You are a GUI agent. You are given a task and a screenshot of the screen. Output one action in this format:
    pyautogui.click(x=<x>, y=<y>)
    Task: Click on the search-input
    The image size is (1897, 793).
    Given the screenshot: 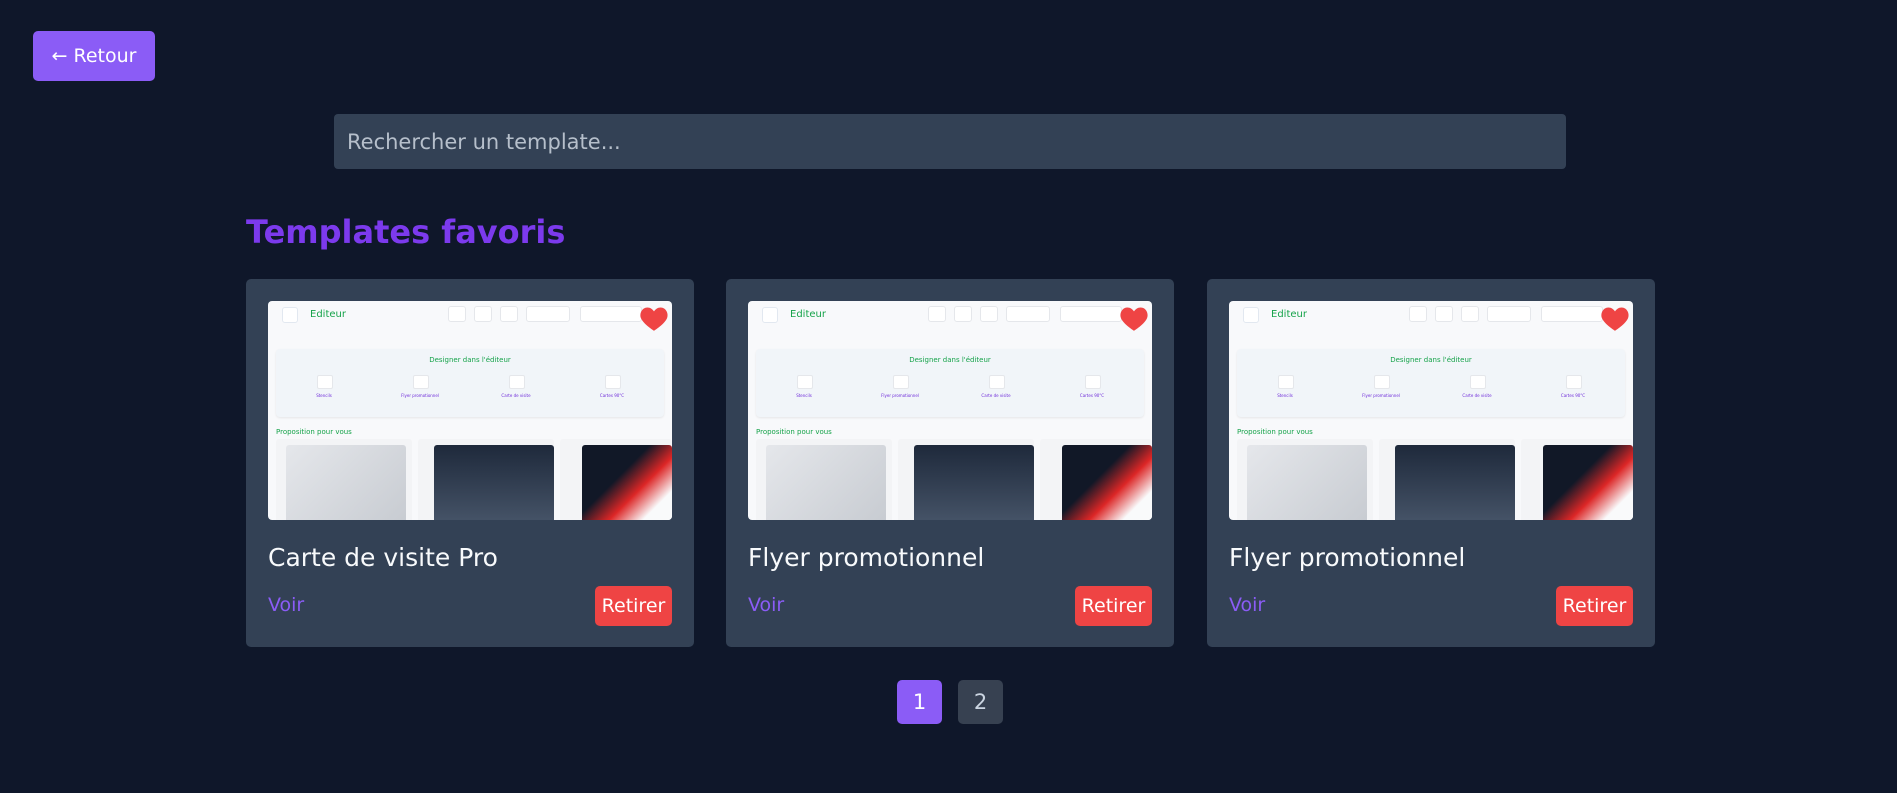 What is the action you would take?
    pyautogui.click(x=950, y=141)
    